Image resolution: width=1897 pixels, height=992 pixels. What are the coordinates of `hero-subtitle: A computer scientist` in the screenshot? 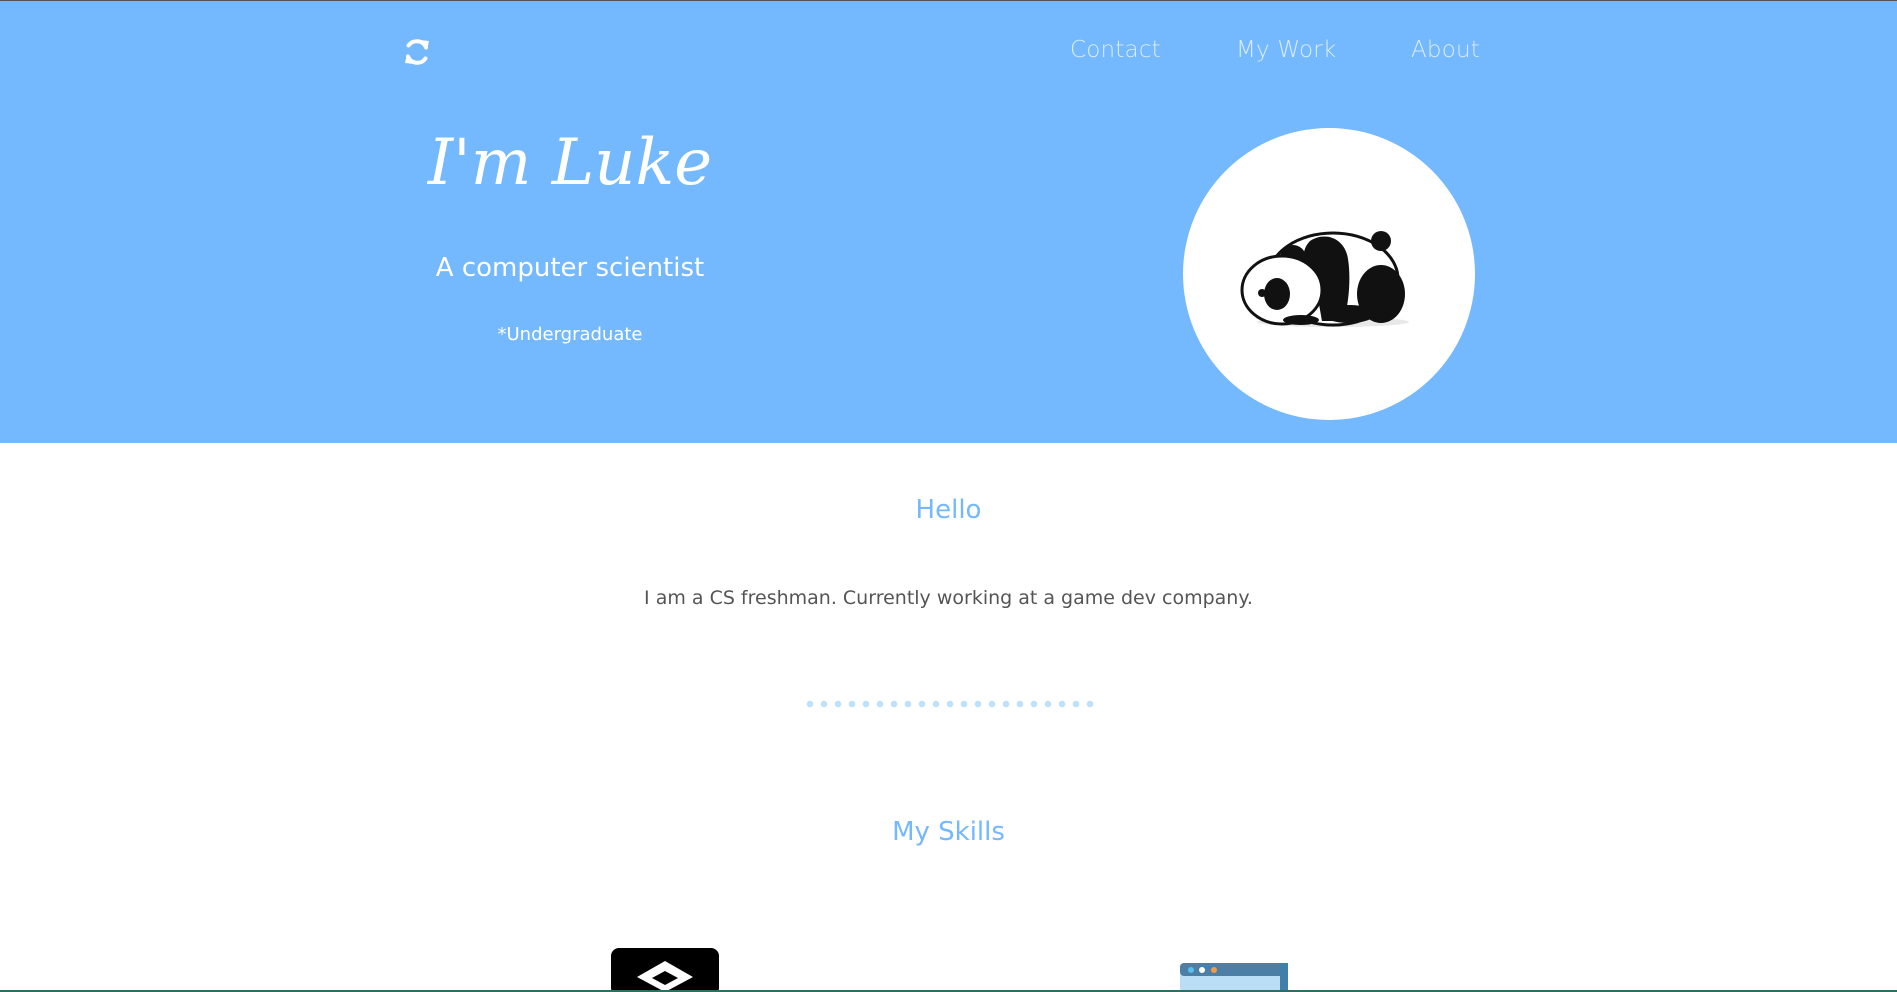 It's located at (570, 268).